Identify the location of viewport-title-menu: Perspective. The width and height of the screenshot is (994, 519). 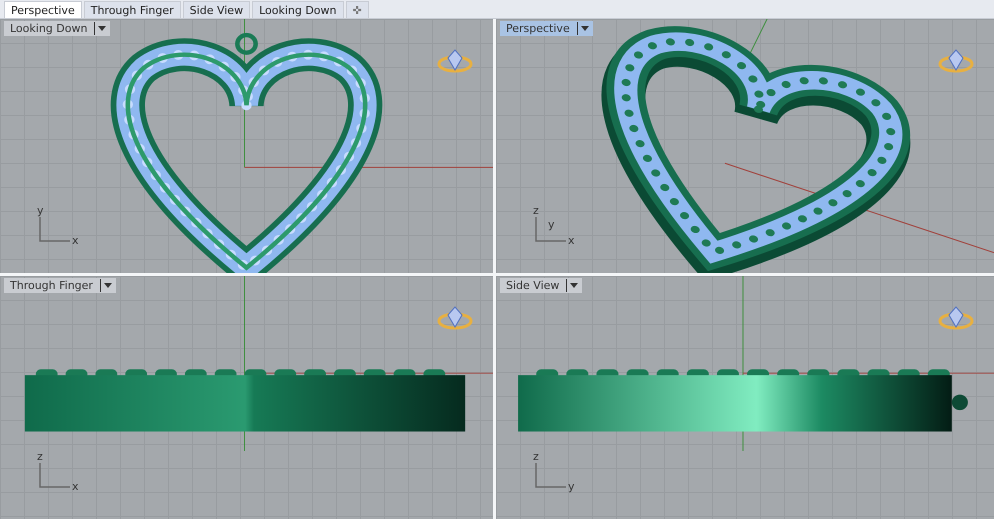
(546, 28).